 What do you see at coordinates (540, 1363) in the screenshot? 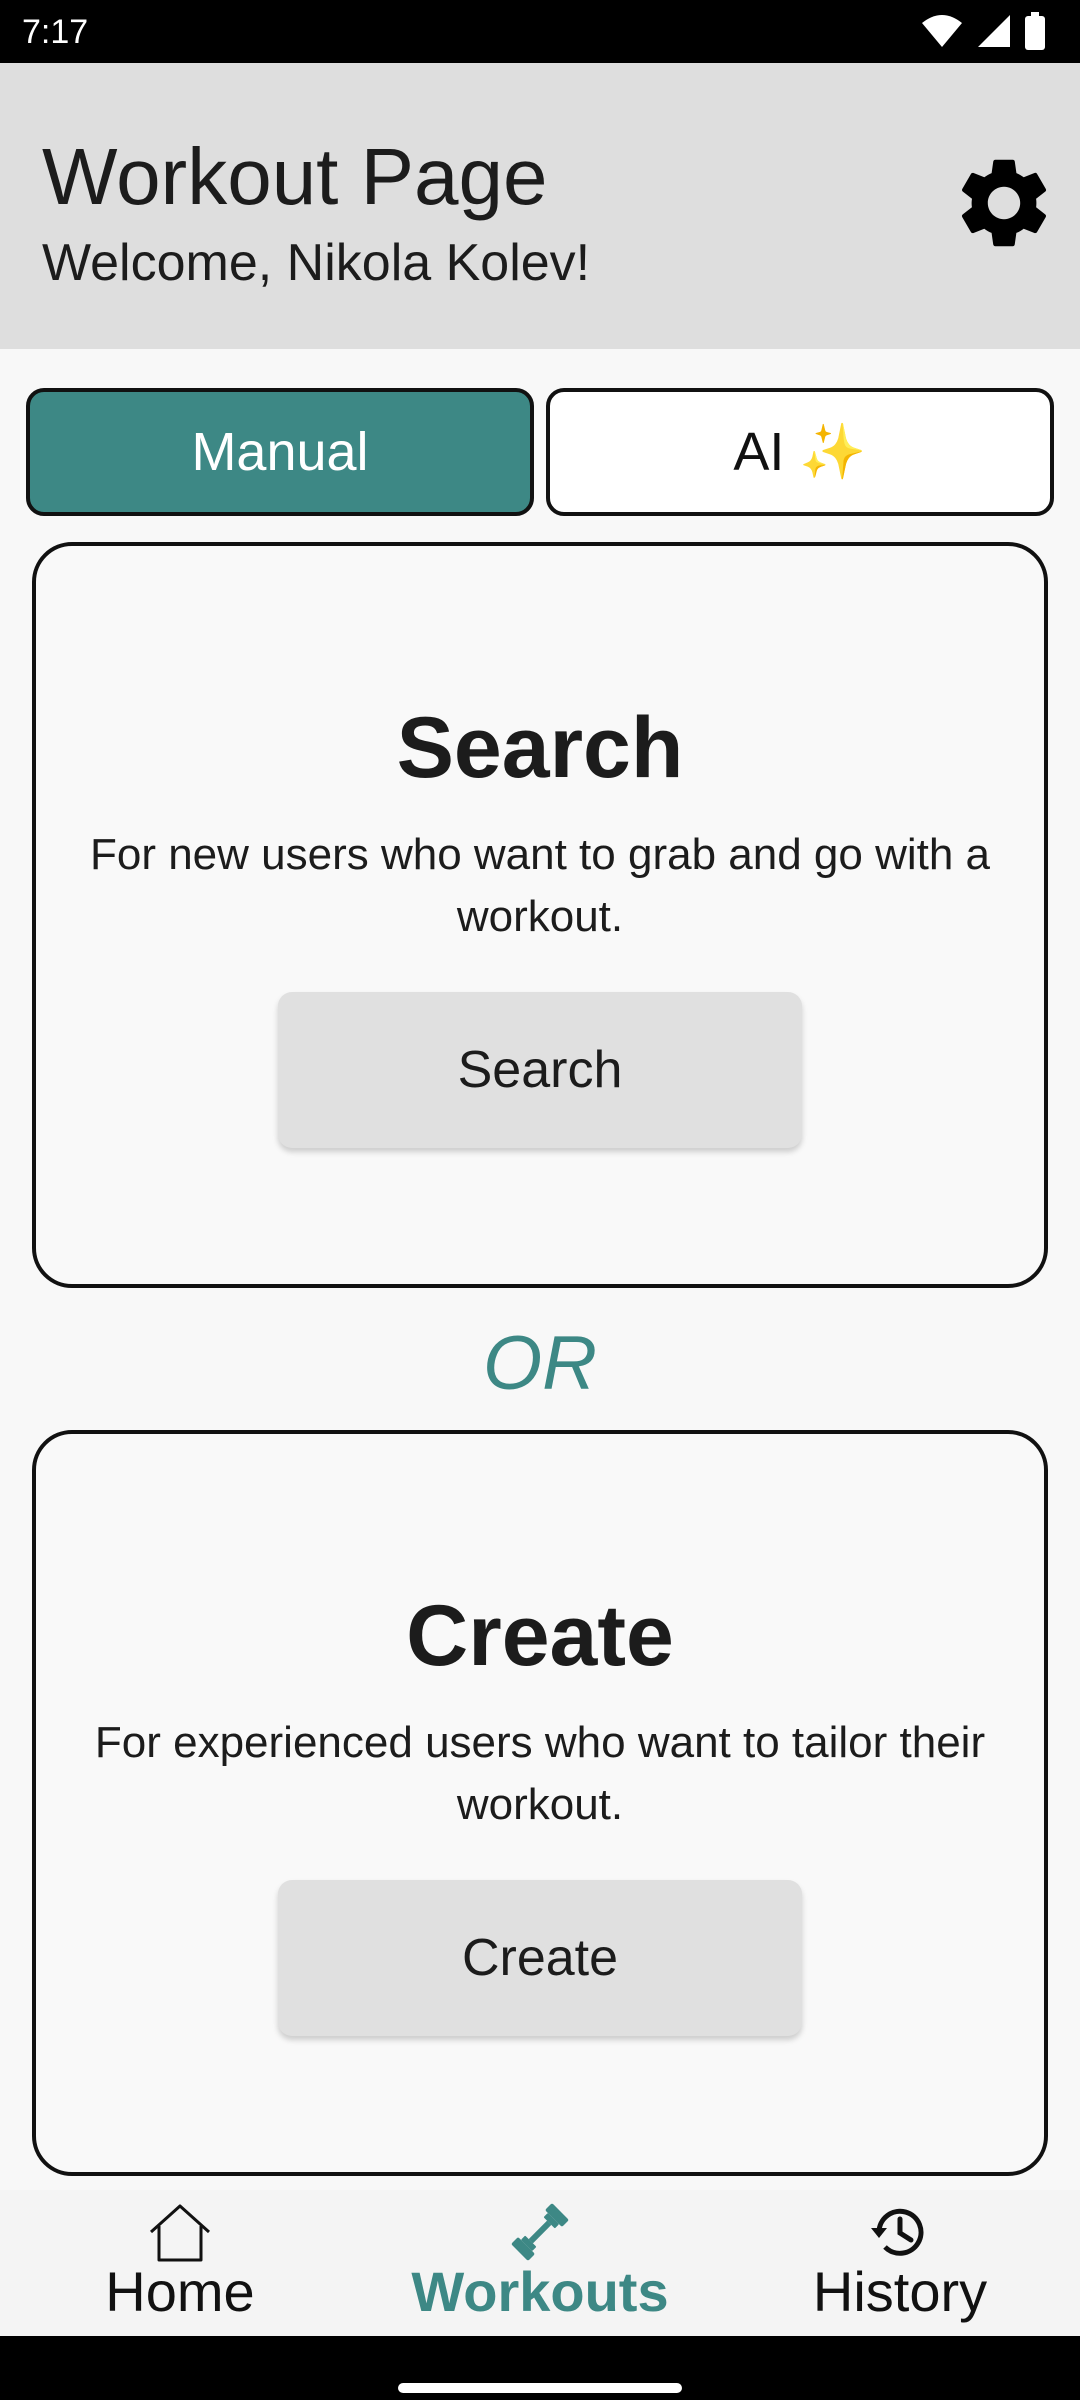
I see `or-divider: OR` at bounding box center [540, 1363].